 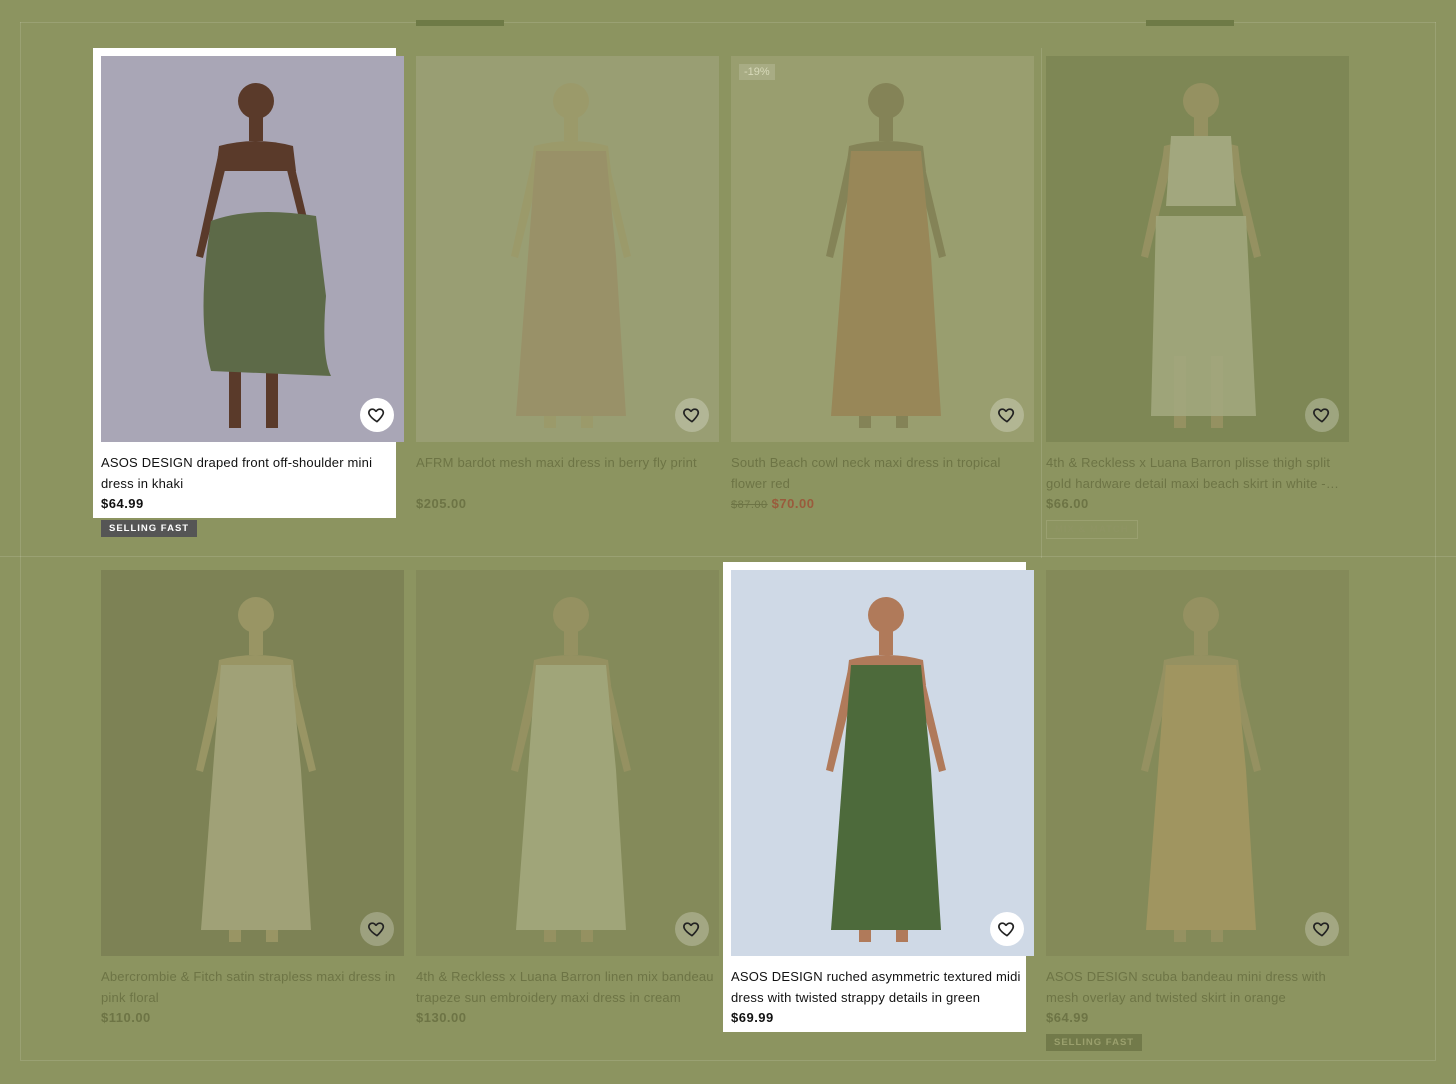 I want to click on product-tag: MIX & MATCH, so click(x=1092, y=529).